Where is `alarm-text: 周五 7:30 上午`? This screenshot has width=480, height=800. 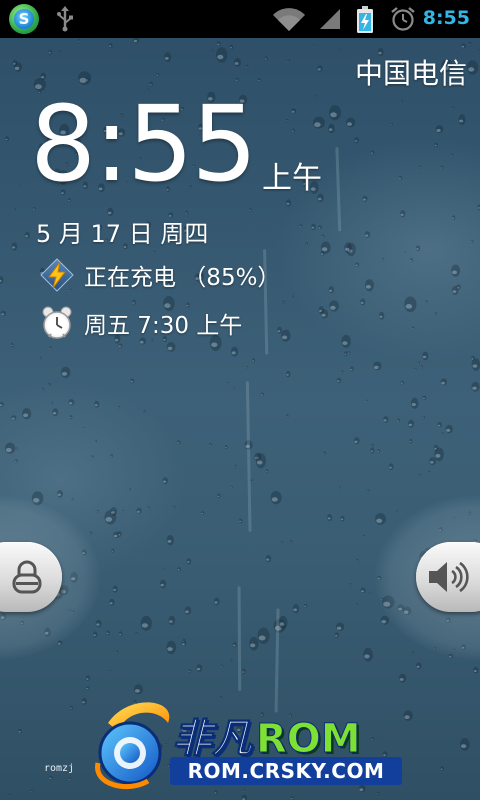
alarm-text: 周五 7:30 上午 is located at coordinates (163, 326).